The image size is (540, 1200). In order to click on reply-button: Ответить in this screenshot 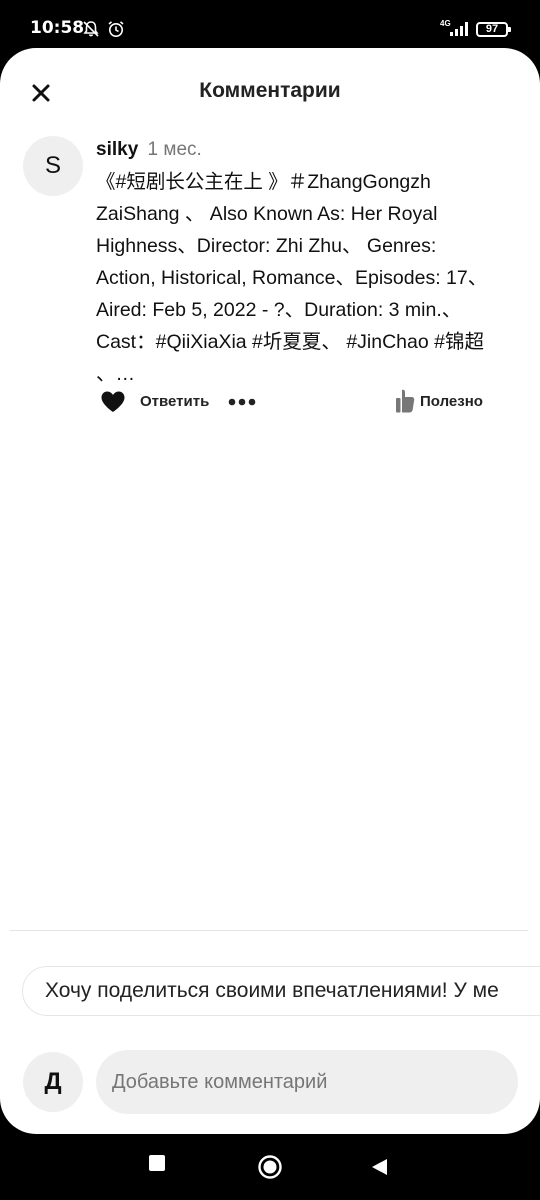, I will do `click(174, 401)`.